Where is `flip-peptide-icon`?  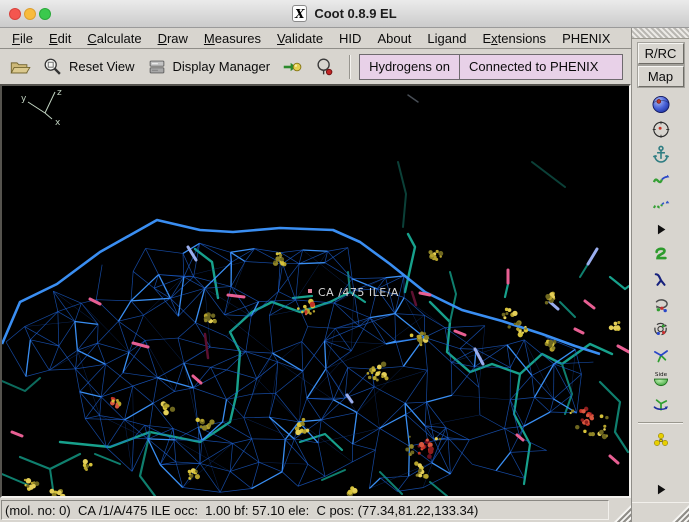
flip-peptide-icon is located at coordinates (661, 404).